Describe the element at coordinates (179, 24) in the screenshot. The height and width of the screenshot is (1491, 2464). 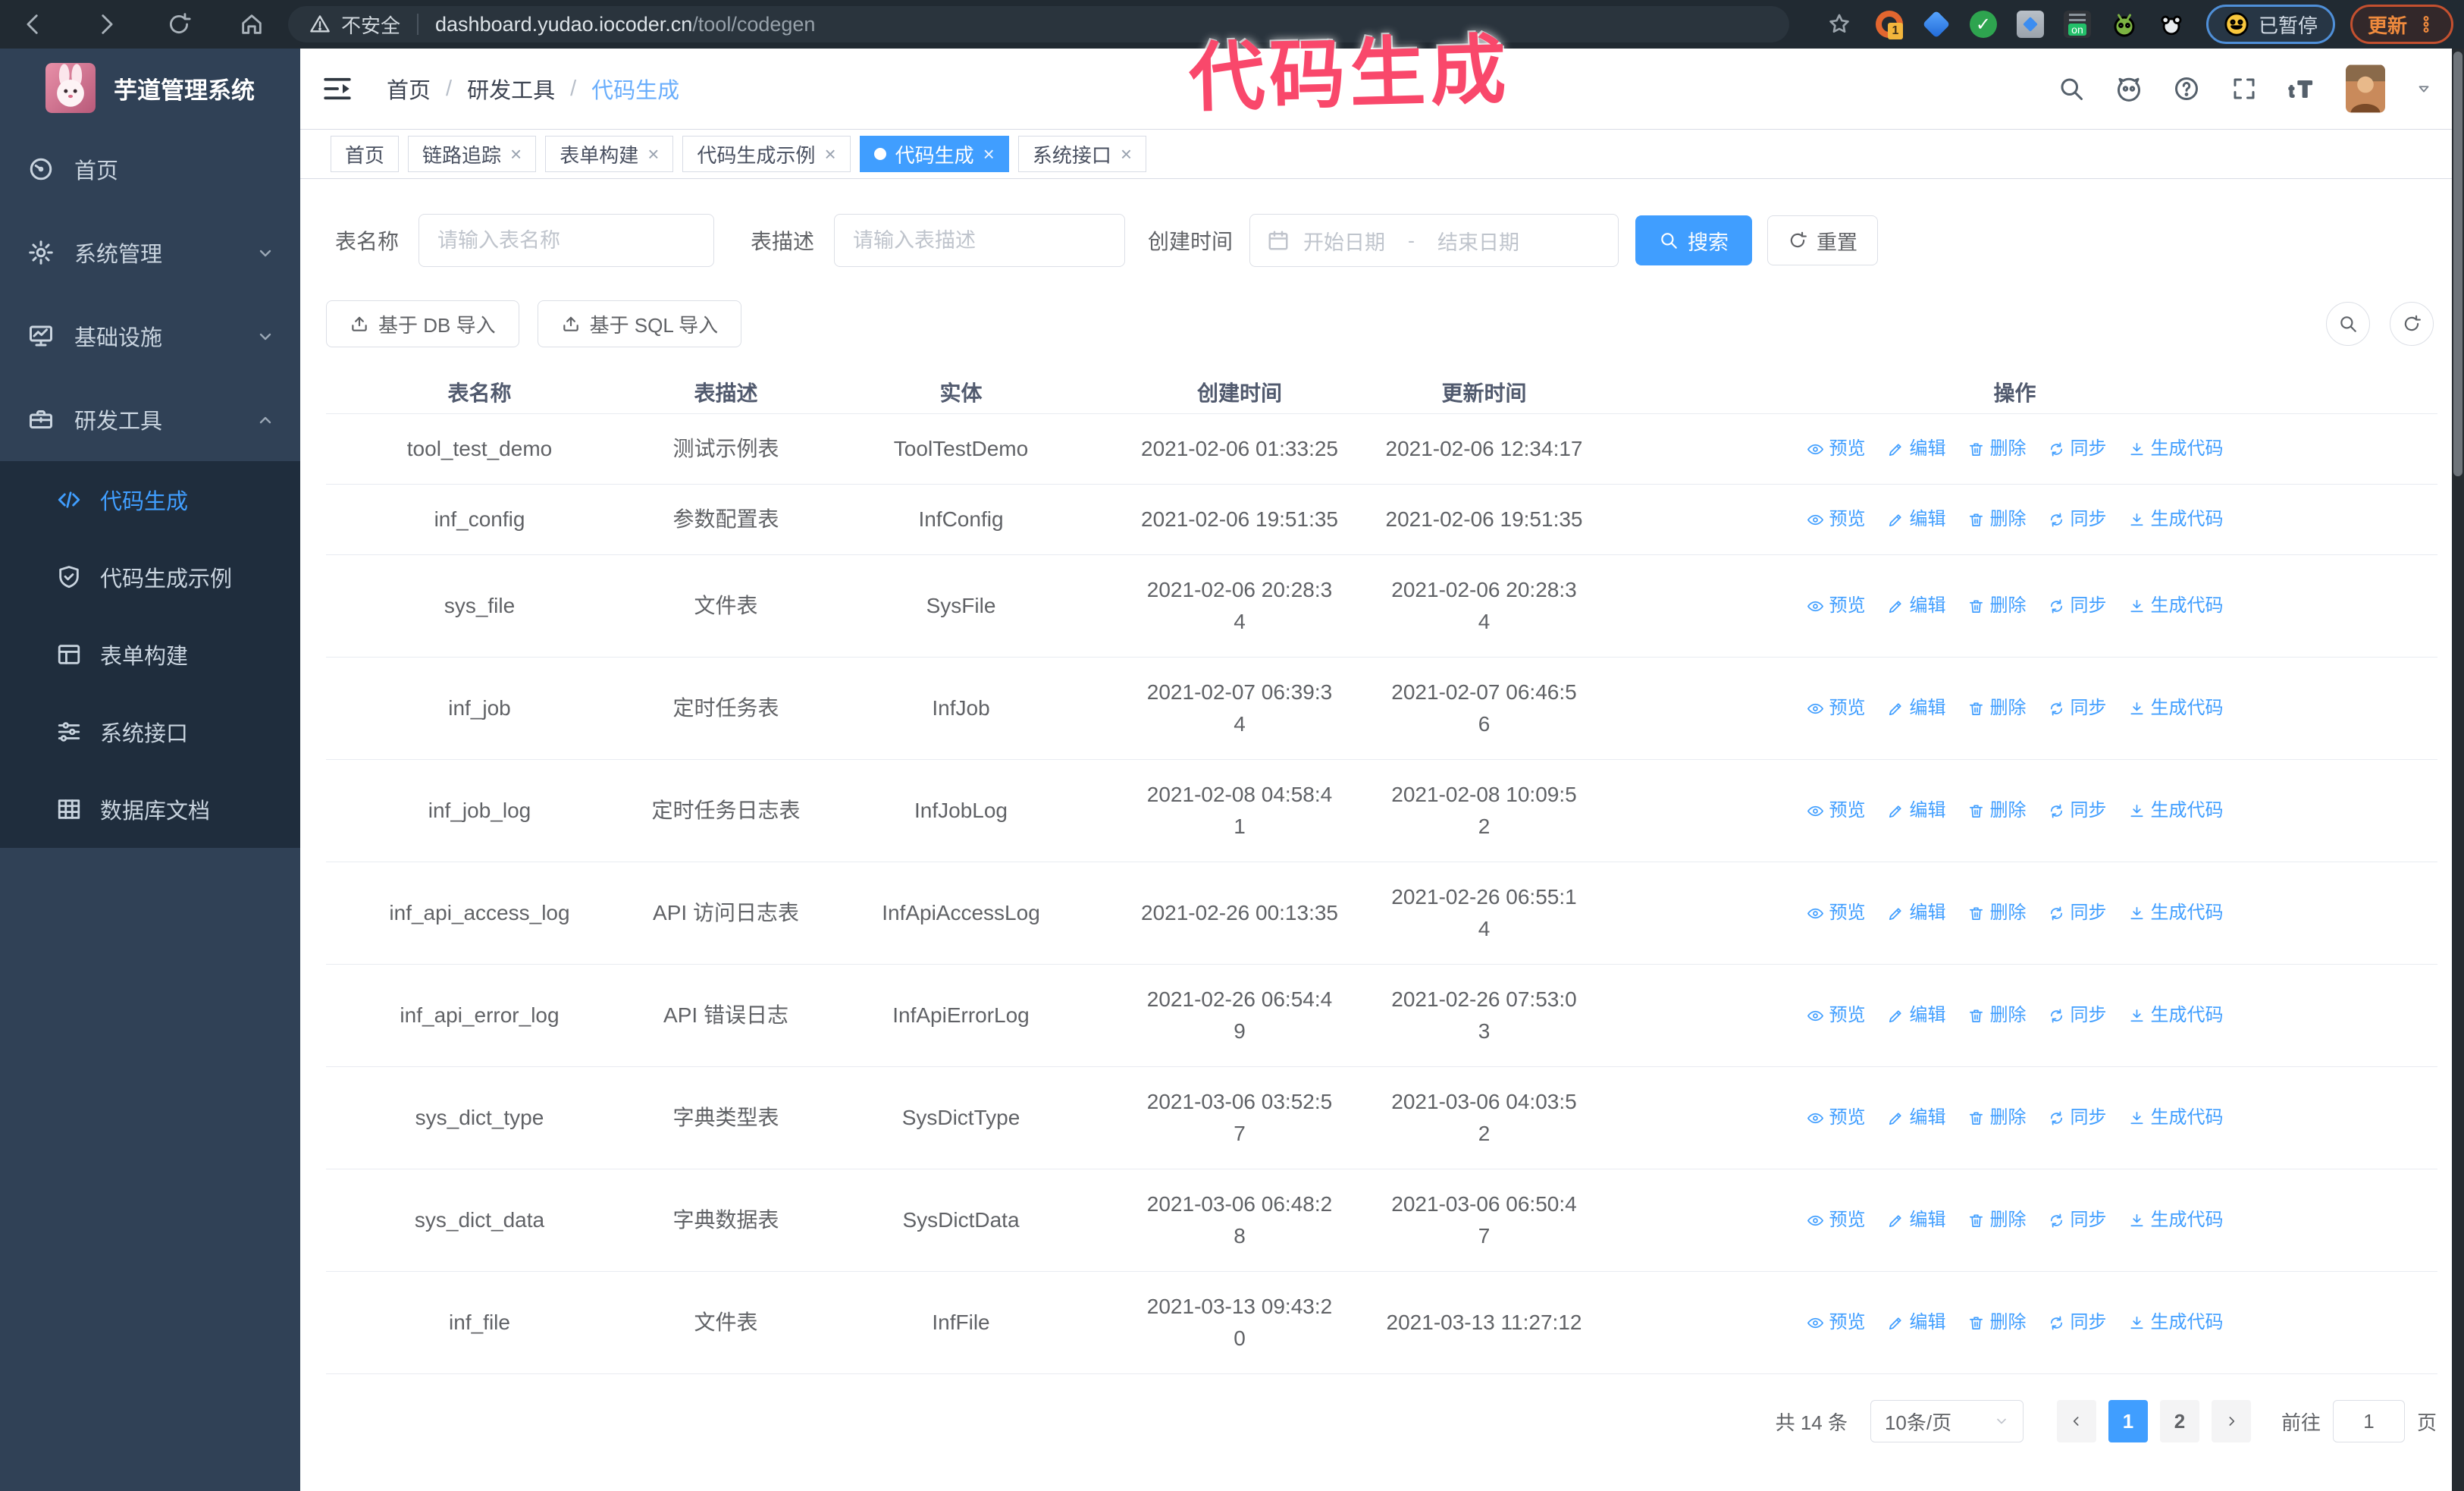
I see `browser-reload-button` at that location.